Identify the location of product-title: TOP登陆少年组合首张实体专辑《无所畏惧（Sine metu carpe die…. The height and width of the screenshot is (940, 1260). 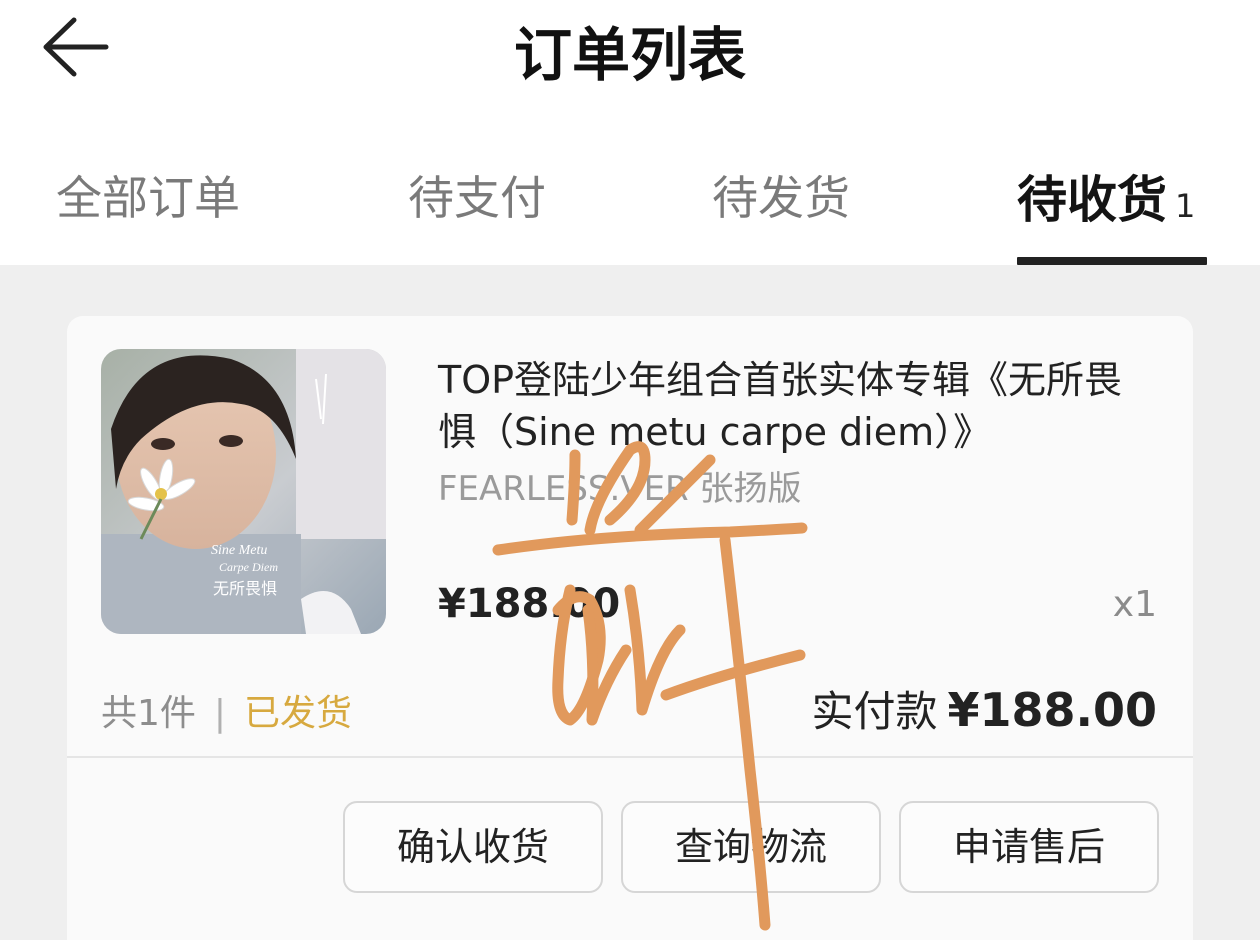
(798, 406).